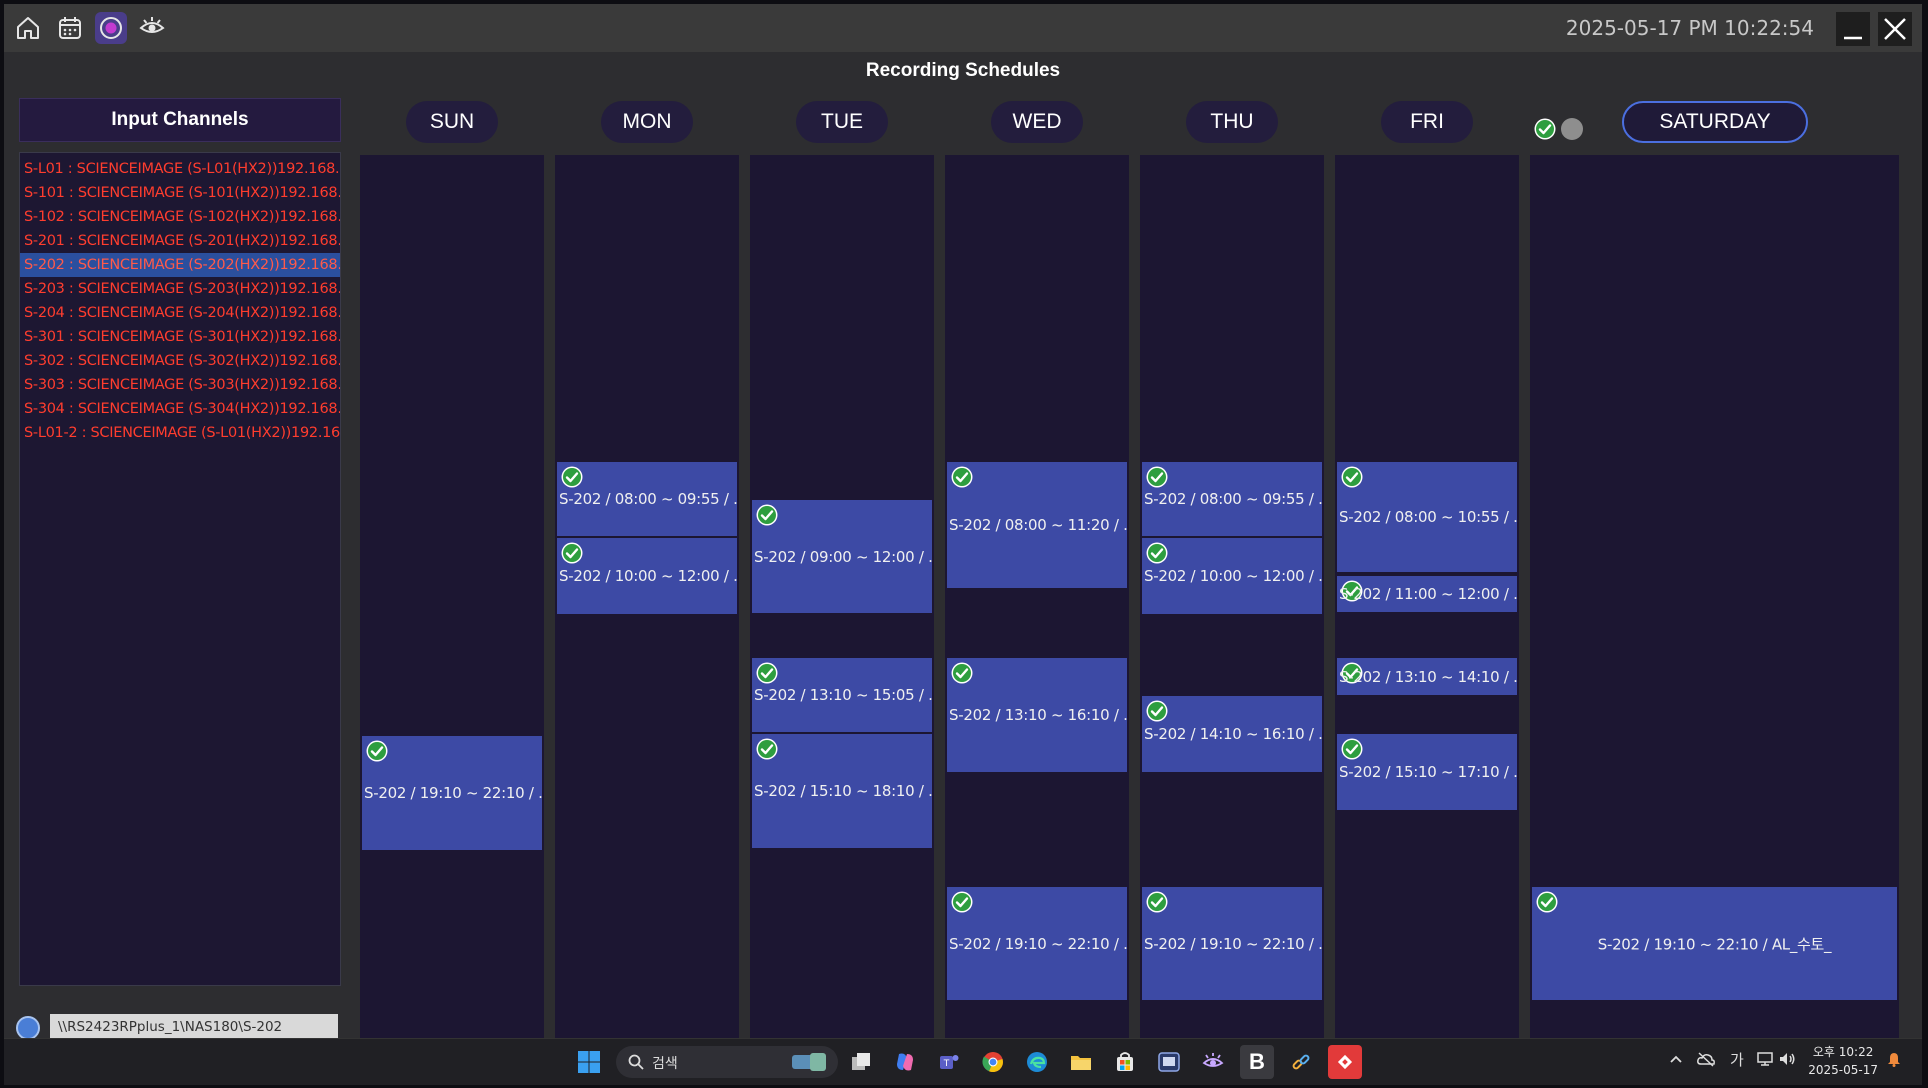 The height and width of the screenshot is (1088, 1928). What do you see at coordinates (842, 122) in the screenshot?
I see `day-button-tue: TUE` at bounding box center [842, 122].